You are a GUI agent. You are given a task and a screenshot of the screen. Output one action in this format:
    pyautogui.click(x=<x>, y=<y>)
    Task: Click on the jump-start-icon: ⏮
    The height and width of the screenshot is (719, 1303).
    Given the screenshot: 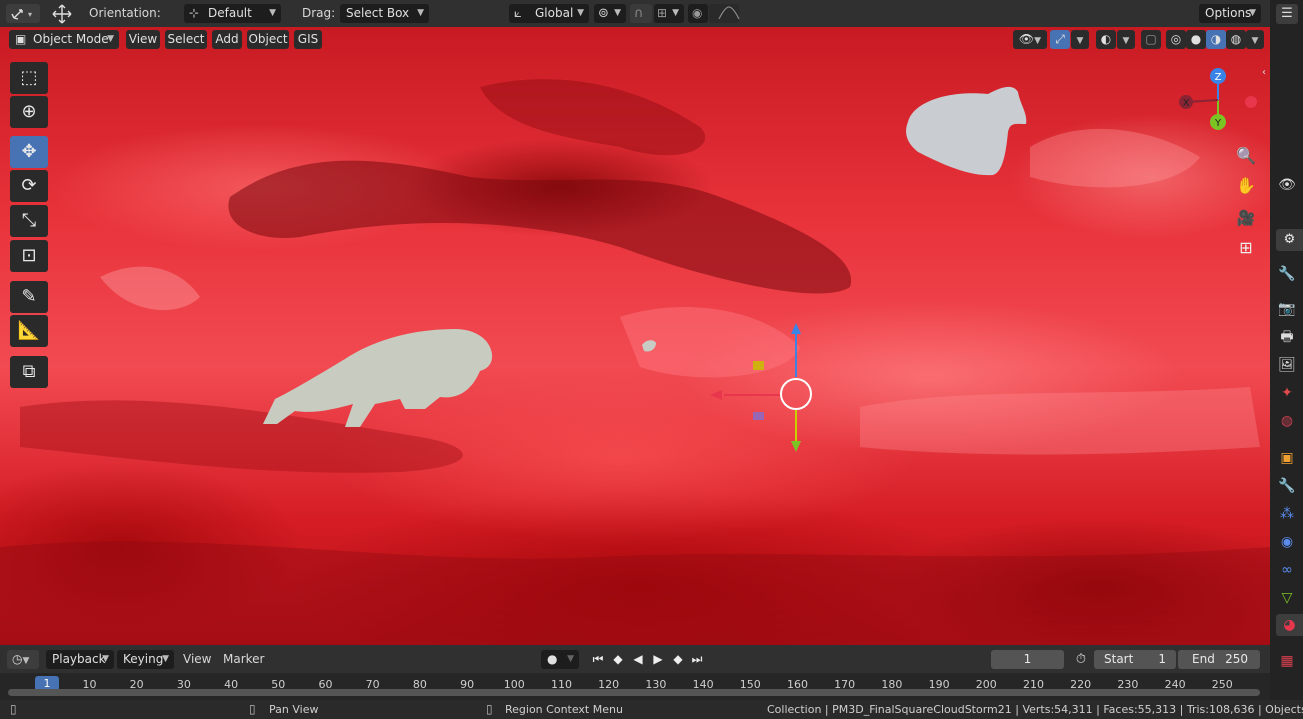 What is the action you would take?
    pyautogui.click(x=598, y=659)
    